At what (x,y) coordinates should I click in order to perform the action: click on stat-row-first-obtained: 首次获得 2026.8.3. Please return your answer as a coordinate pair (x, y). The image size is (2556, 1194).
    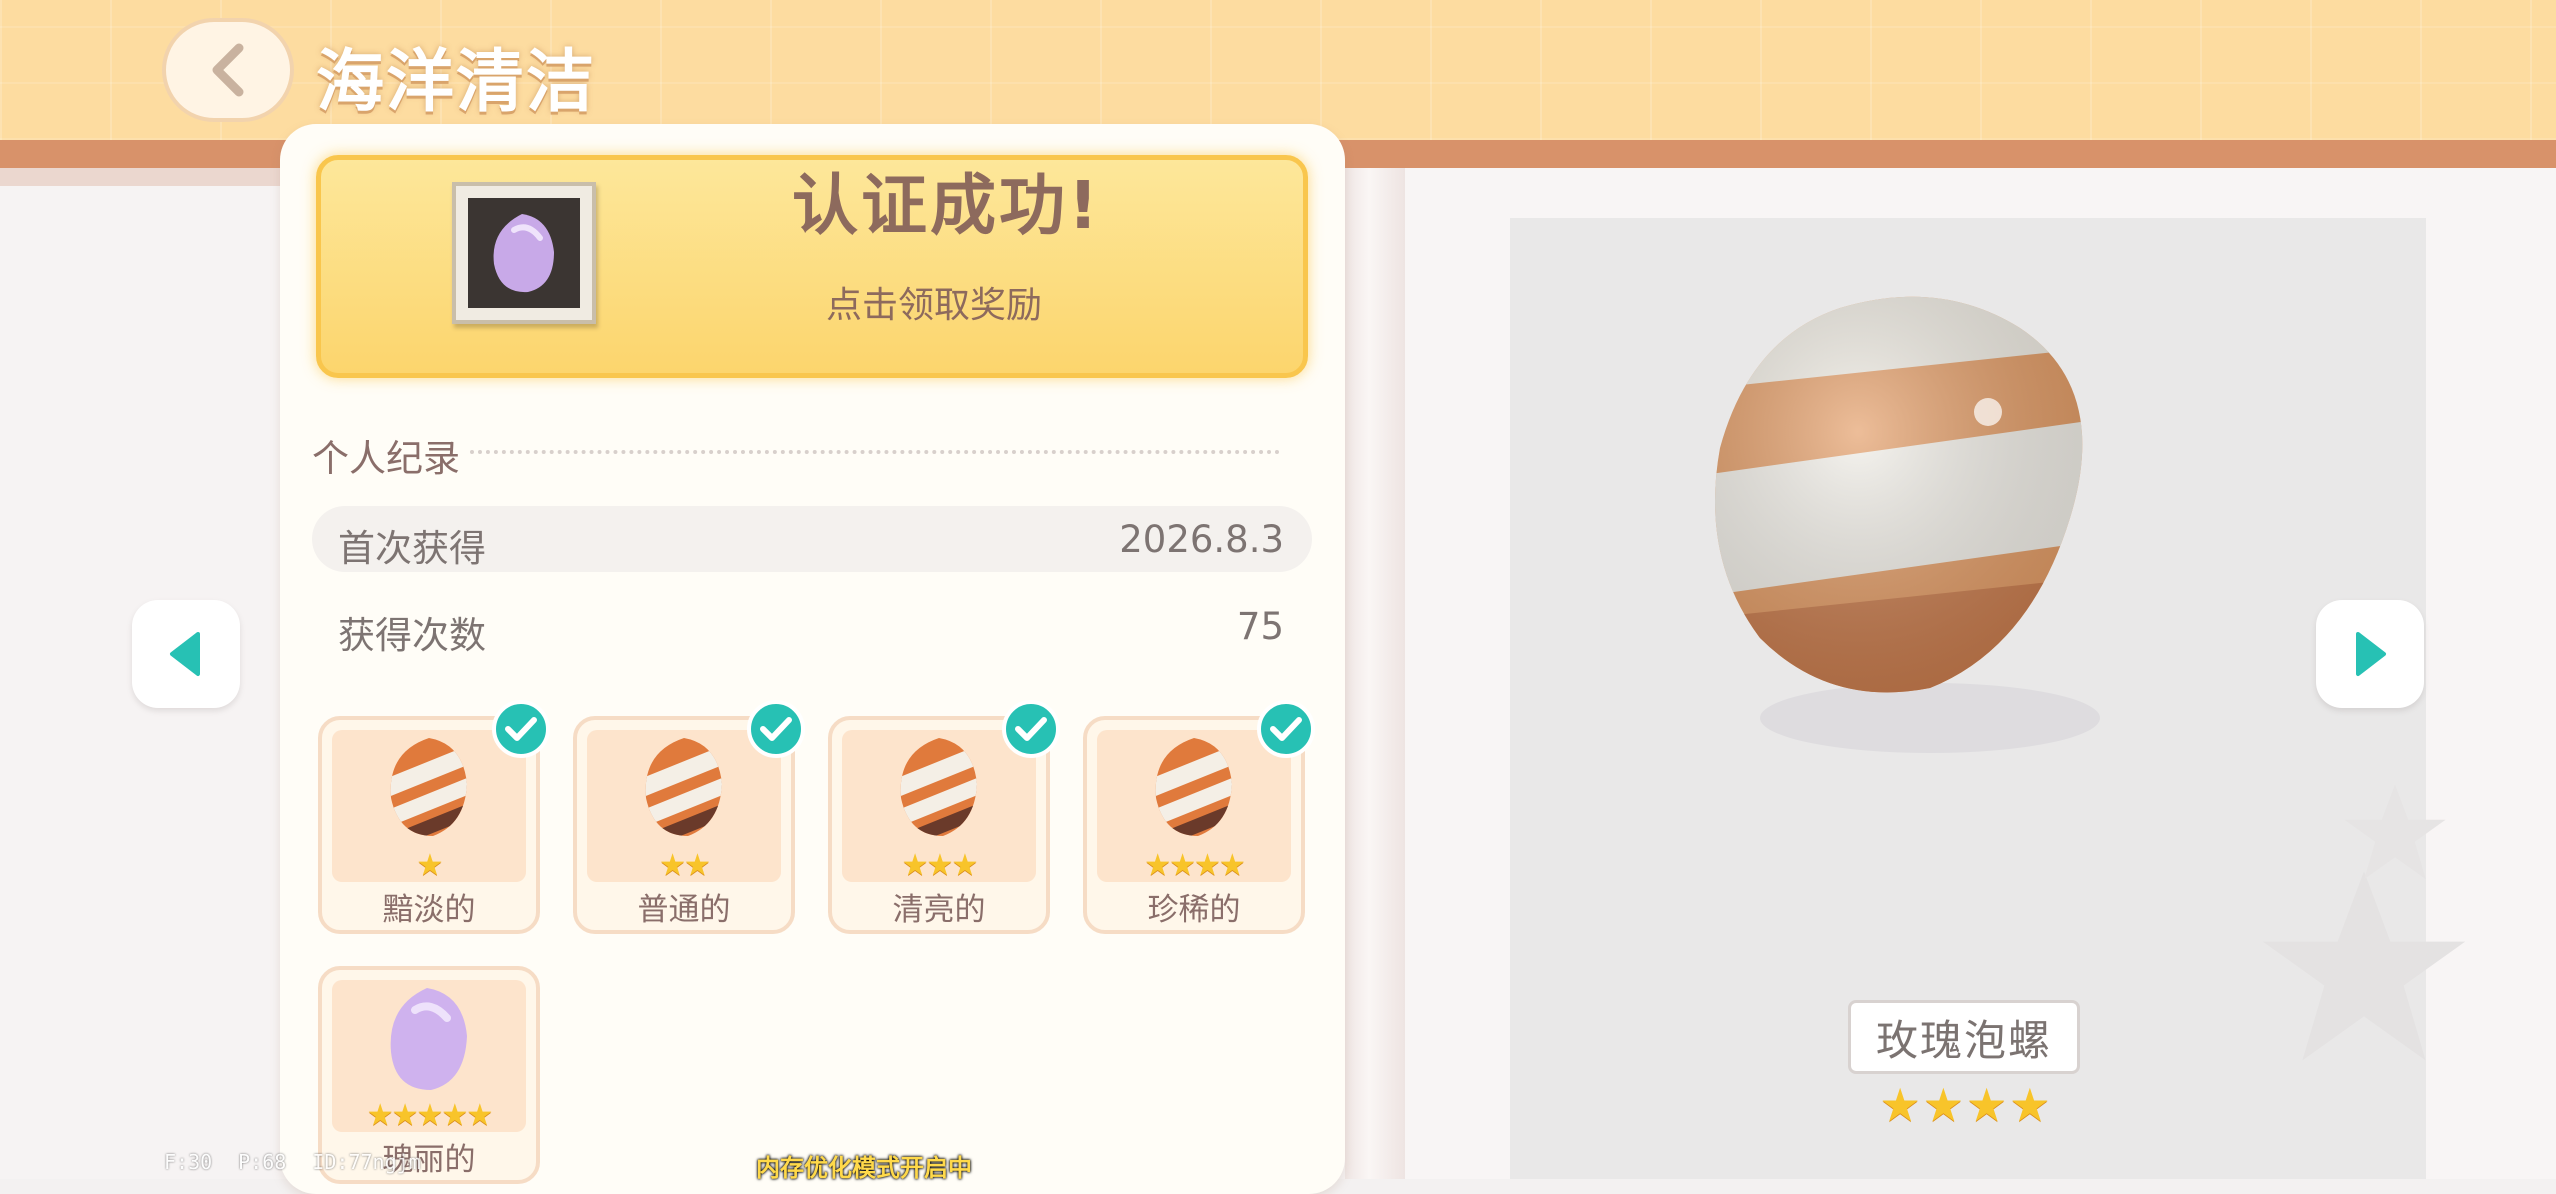
    Looking at the image, I should click on (812, 539).